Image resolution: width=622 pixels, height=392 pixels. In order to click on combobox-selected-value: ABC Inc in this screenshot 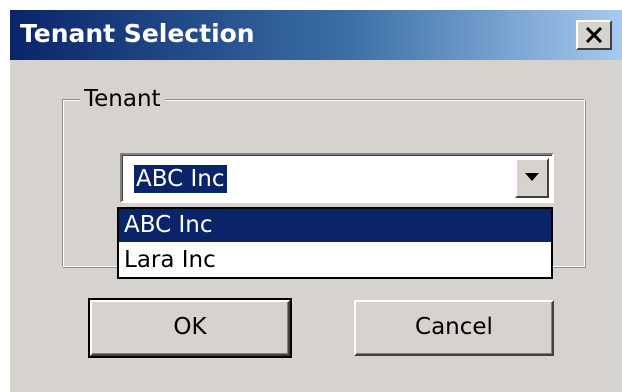, I will do `click(180, 179)`.